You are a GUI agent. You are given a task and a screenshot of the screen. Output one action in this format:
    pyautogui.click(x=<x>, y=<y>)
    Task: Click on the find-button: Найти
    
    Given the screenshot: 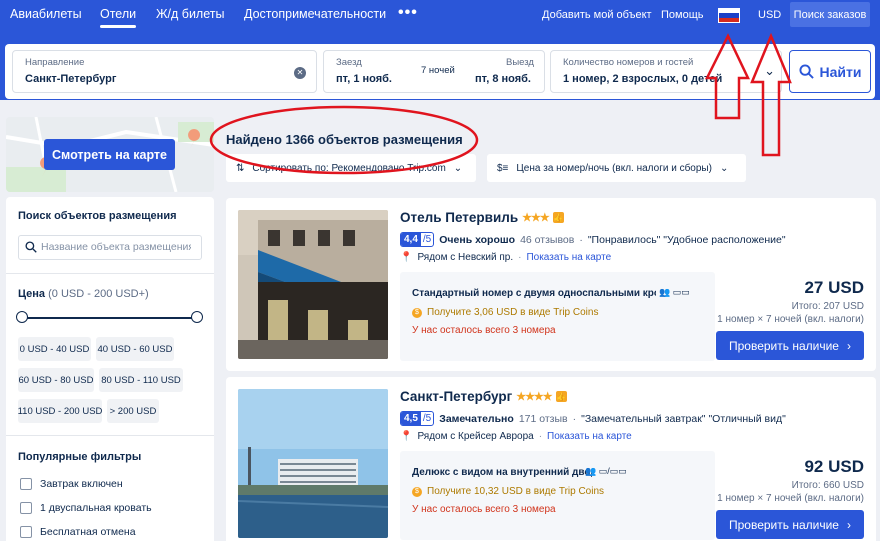 What is the action you would take?
    pyautogui.click(x=830, y=71)
    